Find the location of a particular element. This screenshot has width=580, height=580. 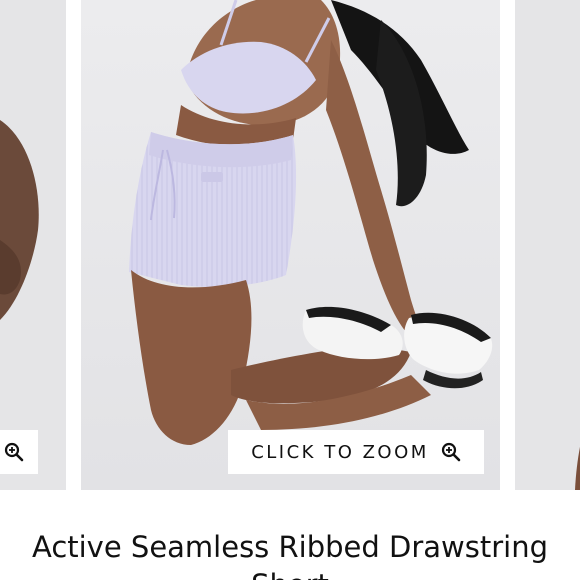

zoom-label: CLICK TO ZOOM is located at coordinates (340, 452).